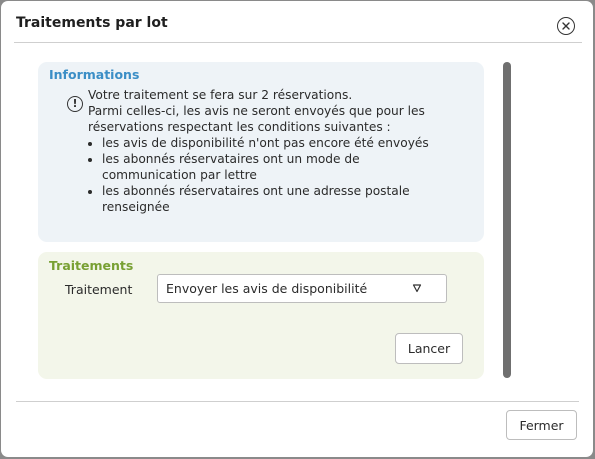 The image size is (595, 459). I want to click on traitement-field-label: Traitement, so click(99, 289).